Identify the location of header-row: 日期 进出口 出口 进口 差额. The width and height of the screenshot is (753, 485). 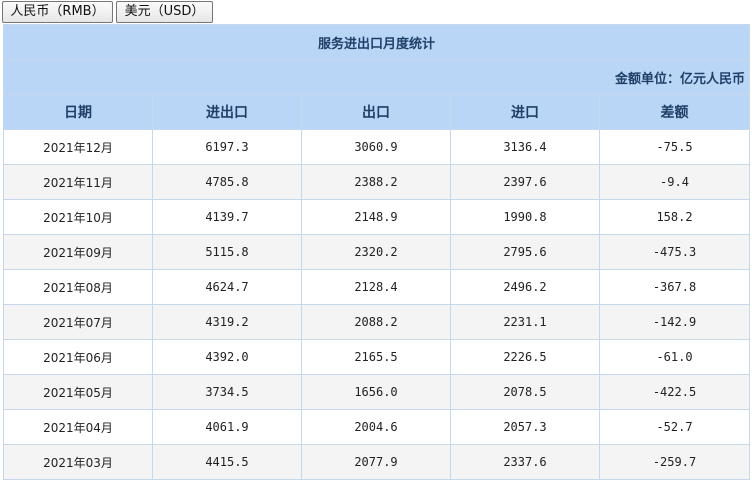
(377, 112).